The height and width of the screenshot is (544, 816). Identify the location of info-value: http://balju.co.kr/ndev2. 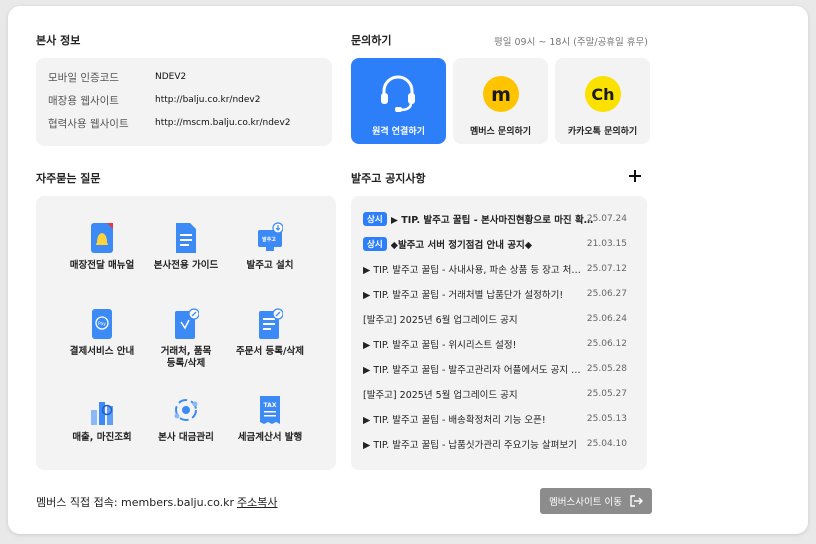
(208, 100).